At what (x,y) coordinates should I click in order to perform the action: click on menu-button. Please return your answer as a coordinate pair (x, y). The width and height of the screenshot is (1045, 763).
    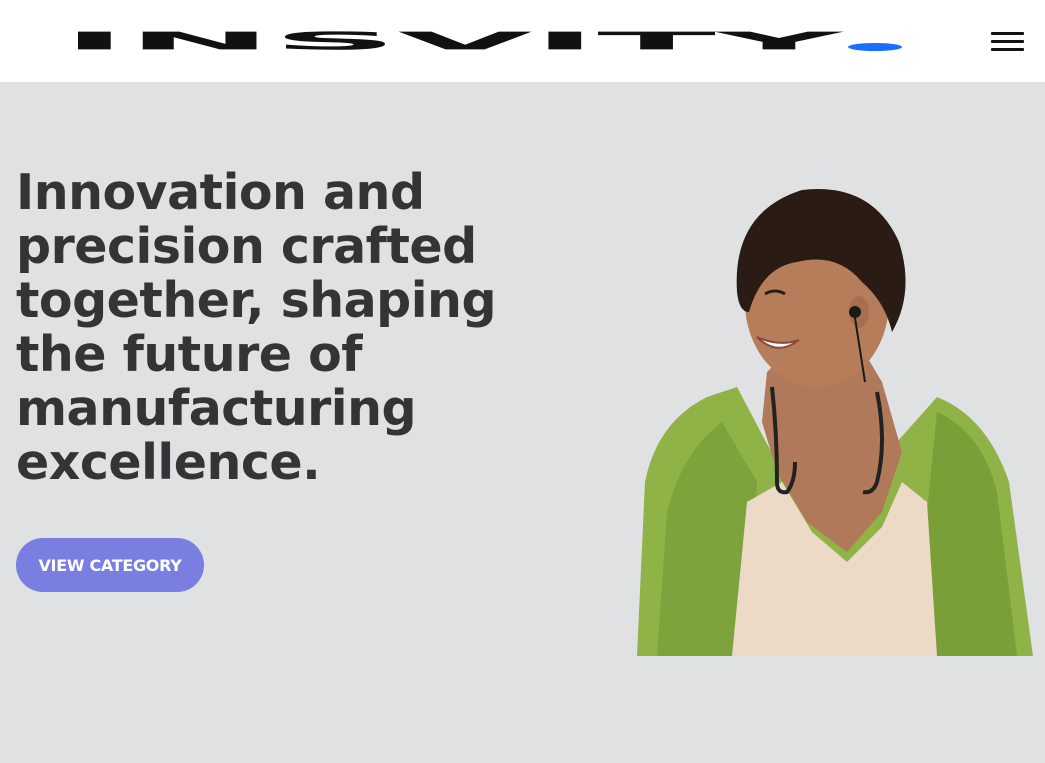
    Looking at the image, I should click on (1008, 42).